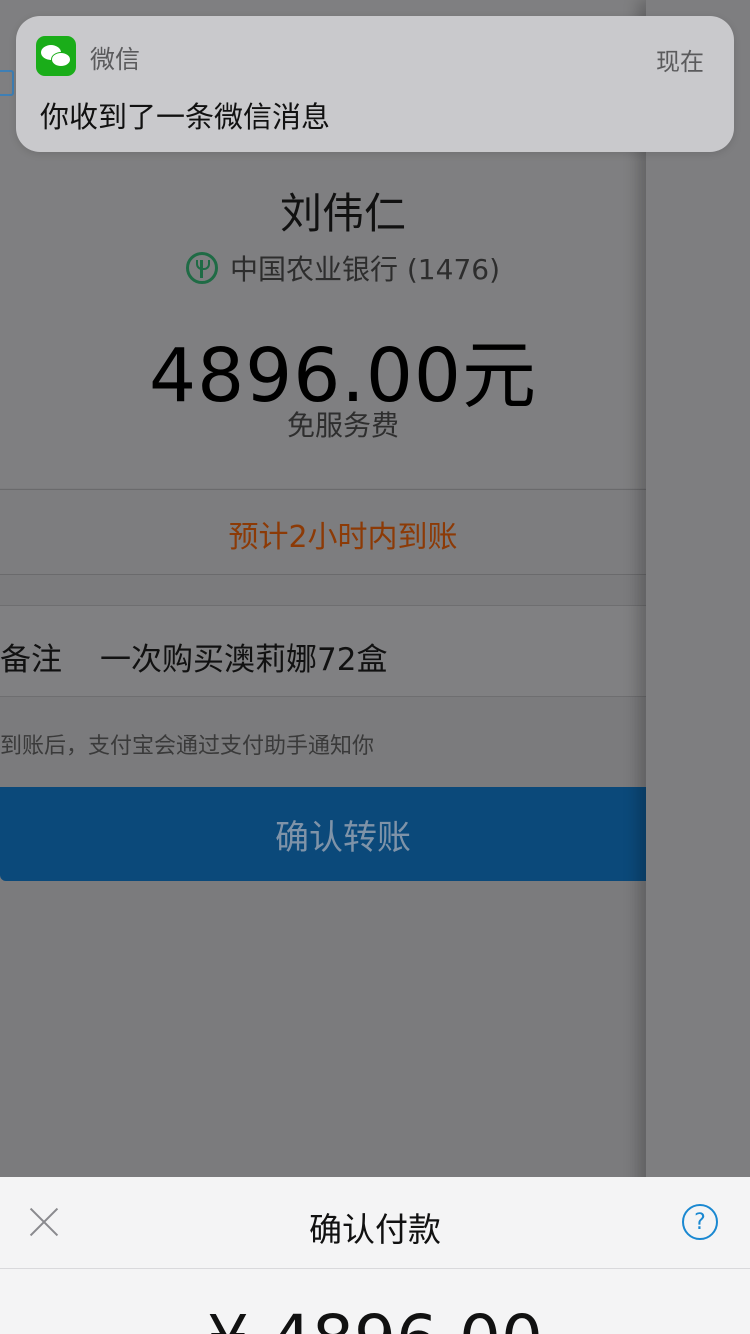  Describe the element at coordinates (364, 269) in the screenshot. I see `bank-name: 中国农业银行 (1476)` at that location.